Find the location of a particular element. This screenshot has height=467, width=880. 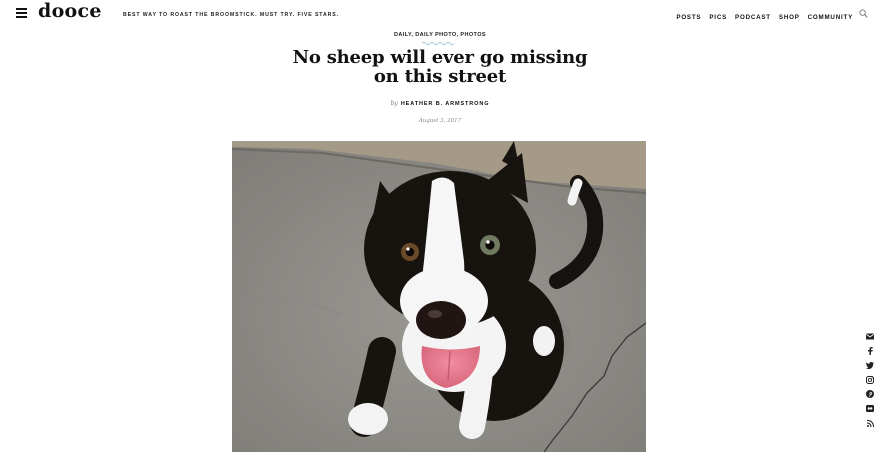

nav-item-pics: PICS is located at coordinates (718, 17).